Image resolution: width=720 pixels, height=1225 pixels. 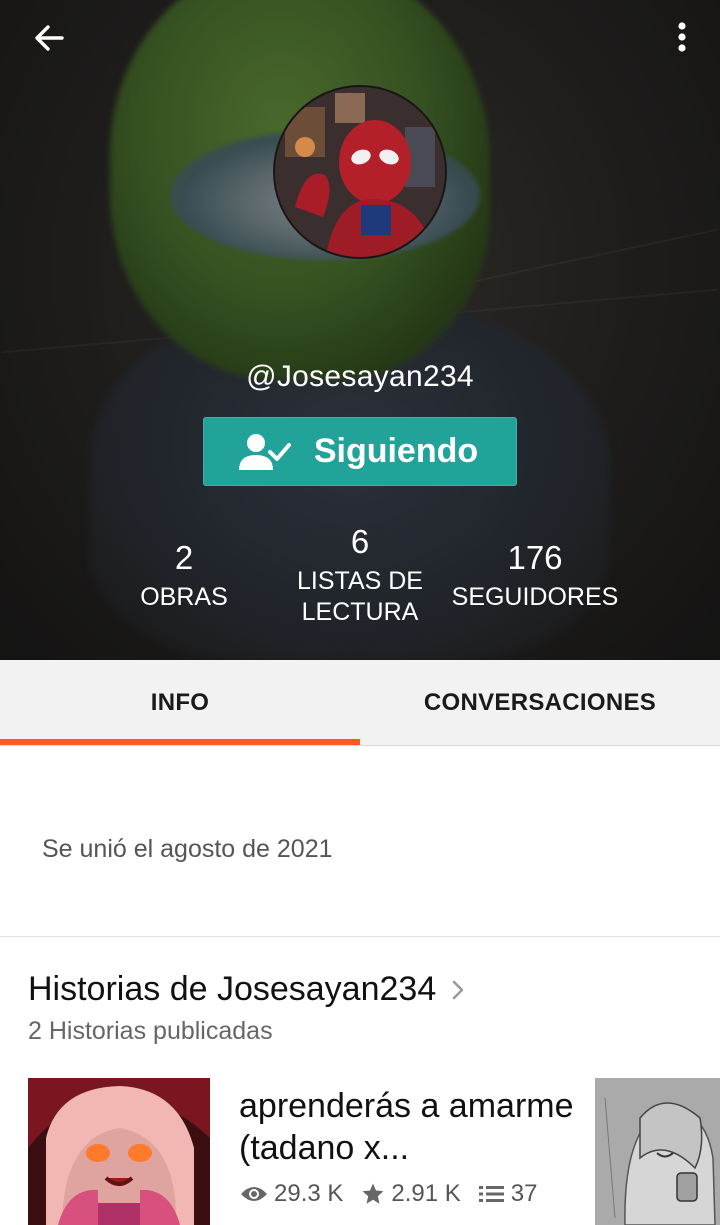 What do you see at coordinates (232, 989) in the screenshot?
I see `stories-section-title: Historias de Josesayan234` at bounding box center [232, 989].